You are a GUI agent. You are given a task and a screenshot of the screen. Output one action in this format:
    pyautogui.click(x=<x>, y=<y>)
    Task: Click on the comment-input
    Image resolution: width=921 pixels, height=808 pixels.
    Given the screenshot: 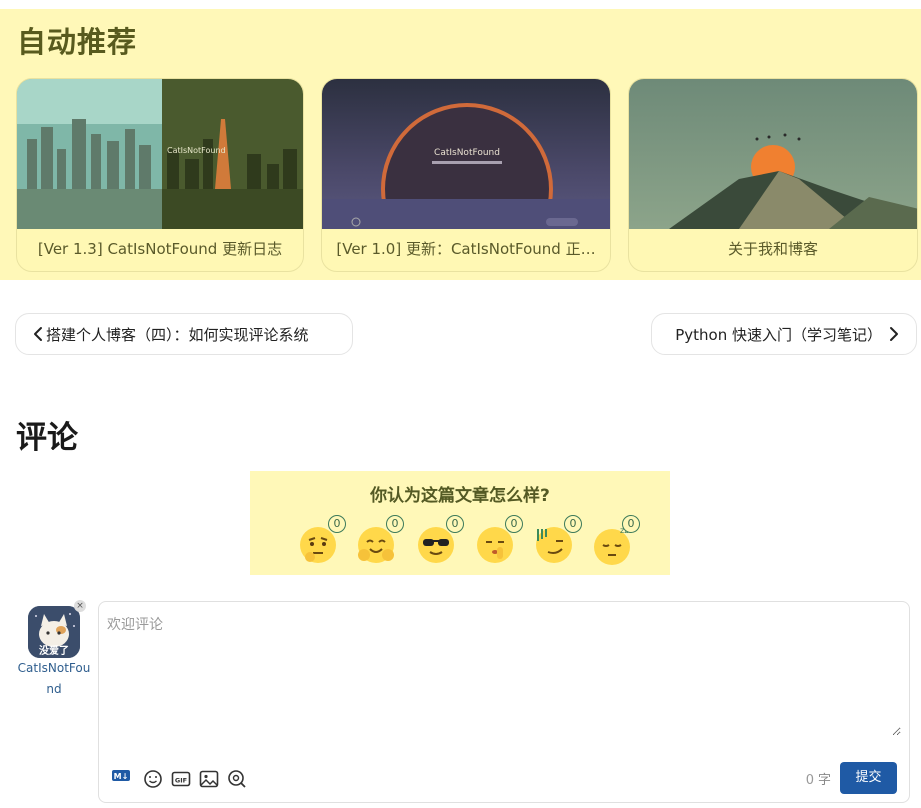 What is the action you would take?
    pyautogui.click(x=504, y=675)
    